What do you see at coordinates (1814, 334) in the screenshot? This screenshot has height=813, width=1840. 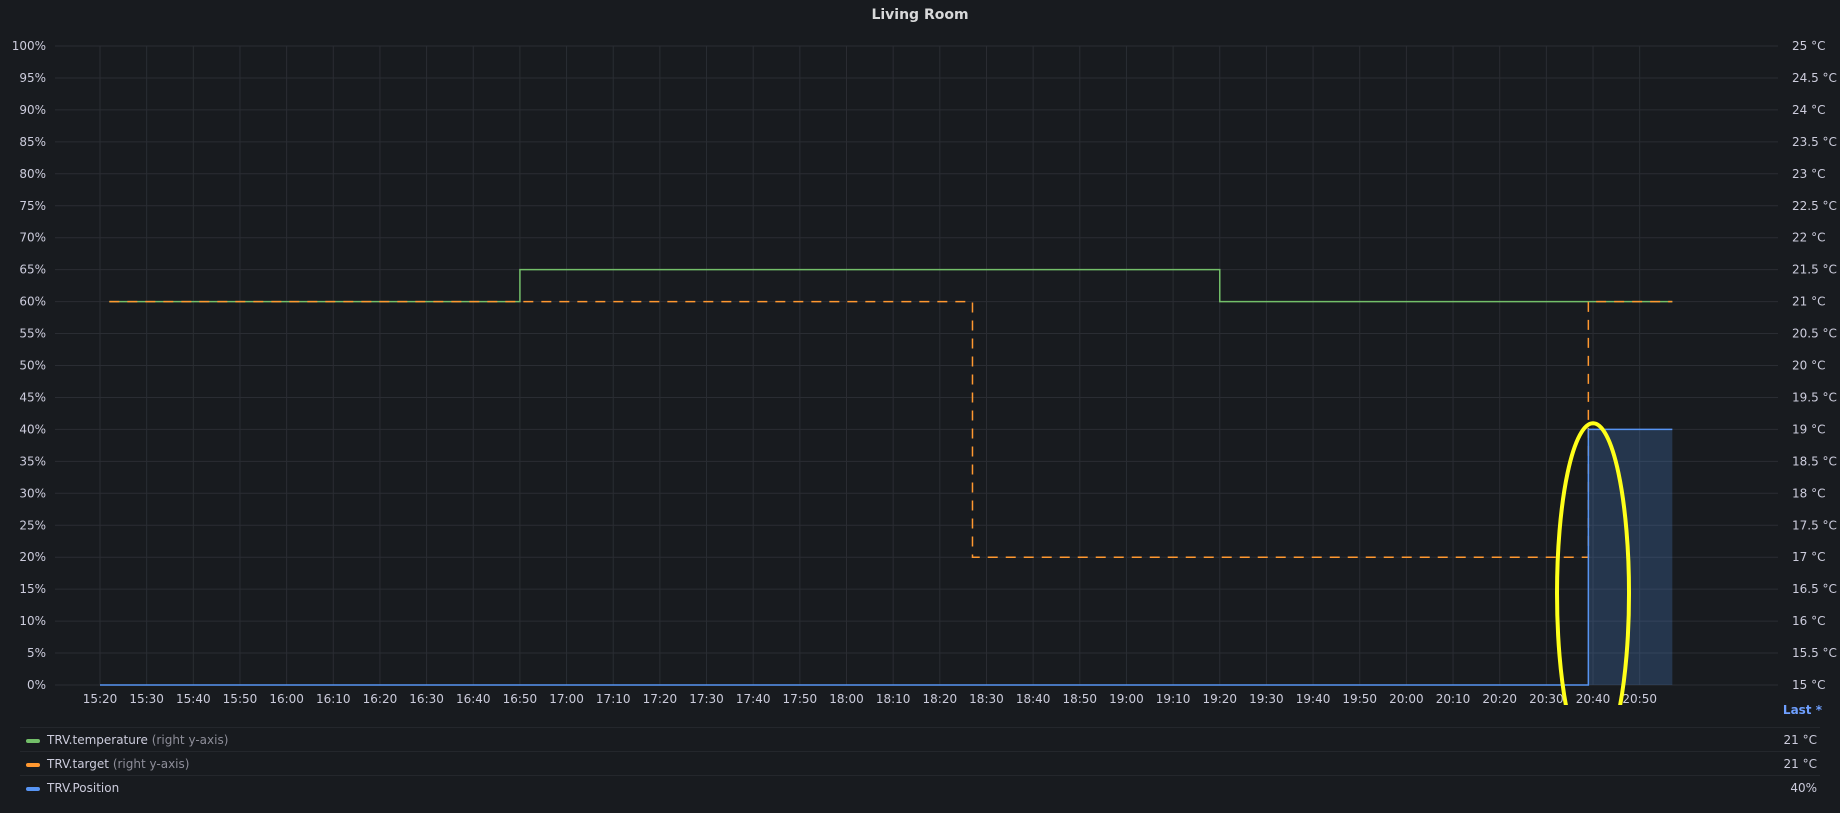 I see `y-right-tick-label: 20.5 °C` at bounding box center [1814, 334].